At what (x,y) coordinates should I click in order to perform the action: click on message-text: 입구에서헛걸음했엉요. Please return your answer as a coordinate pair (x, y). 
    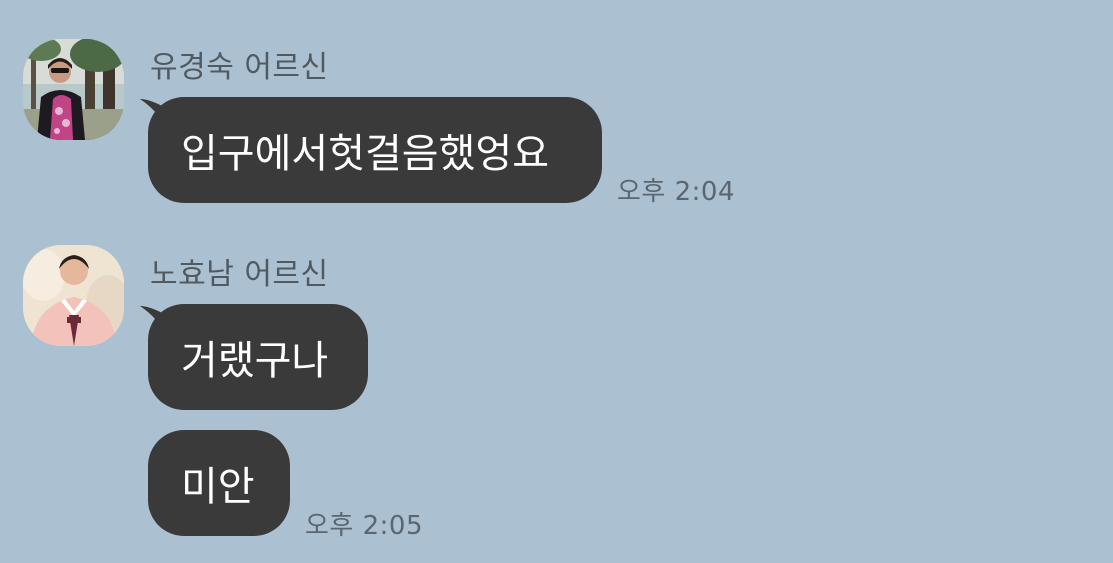
    Looking at the image, I should click on (365, 154).